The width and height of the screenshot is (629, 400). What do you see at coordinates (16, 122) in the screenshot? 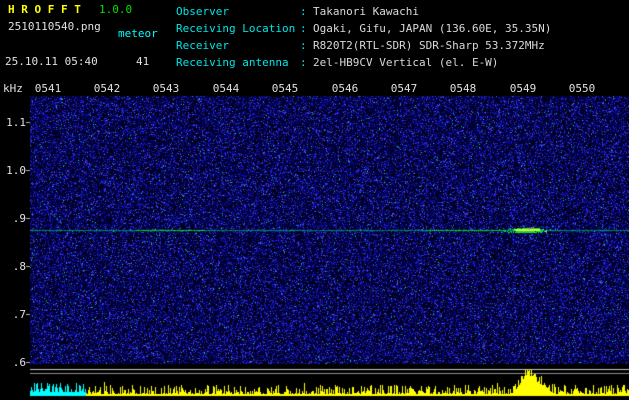
I see `freq-tick-label: 1.1` at bounding box center [16, 122].